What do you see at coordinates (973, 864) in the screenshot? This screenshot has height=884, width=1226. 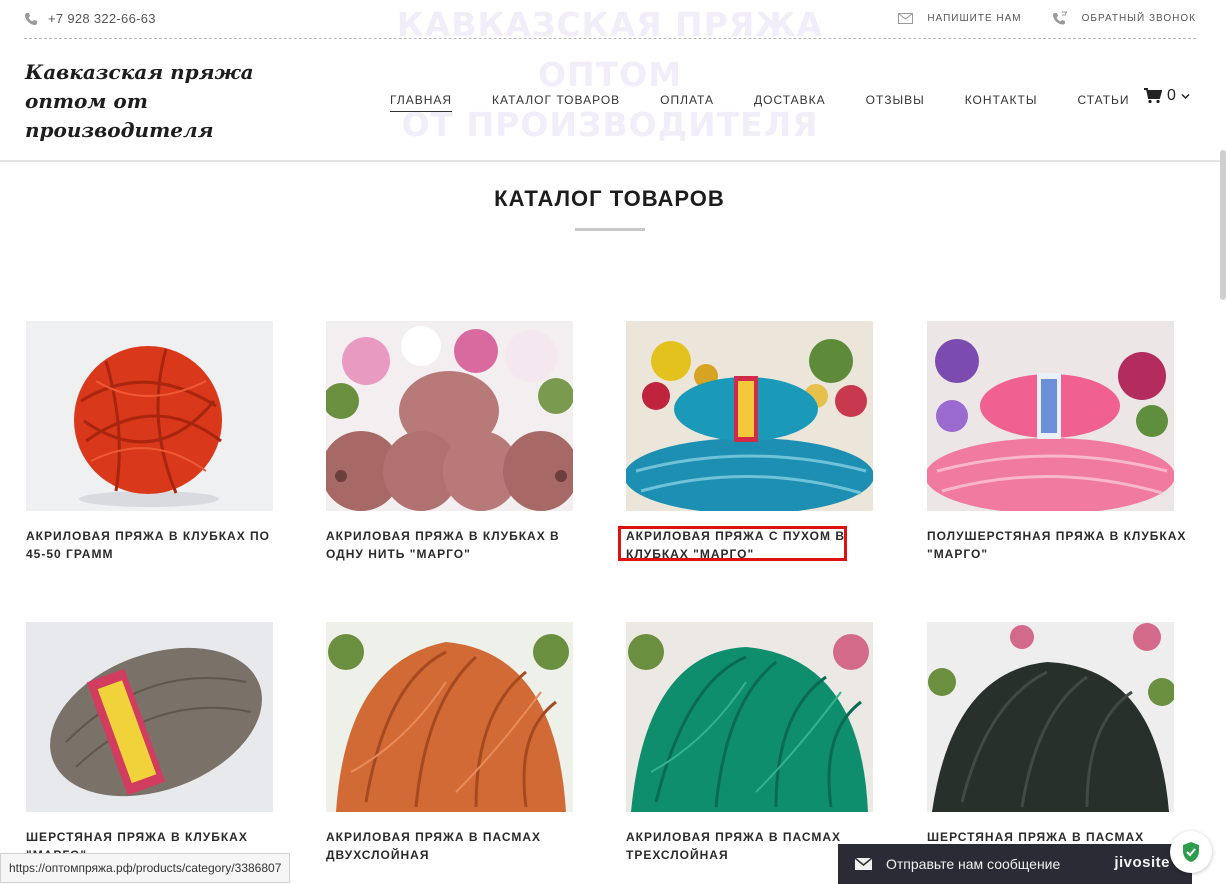 I see `chat-widget-label: Отправьте нам сообщение` at bounding box center [973, 864].